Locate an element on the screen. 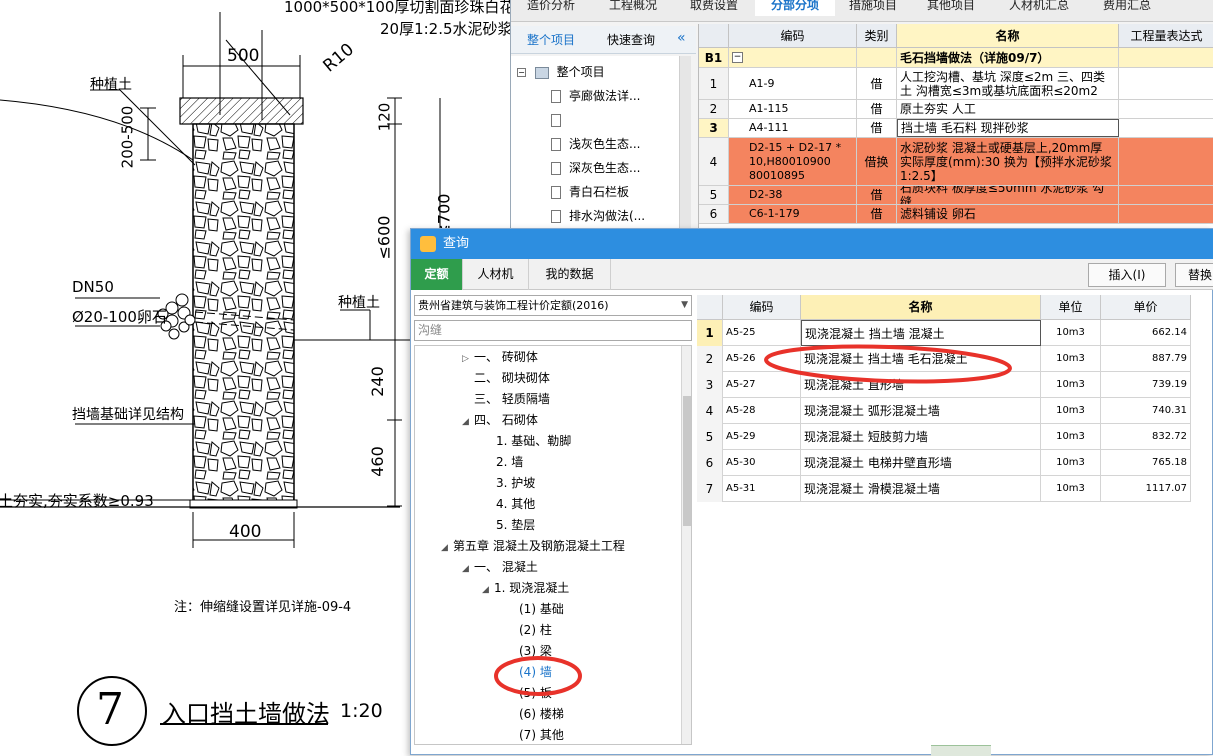 This screenshot has width=1213, height=756. tree-item: ◢ 四、 石砌体 is located at coordinates (500, 420).